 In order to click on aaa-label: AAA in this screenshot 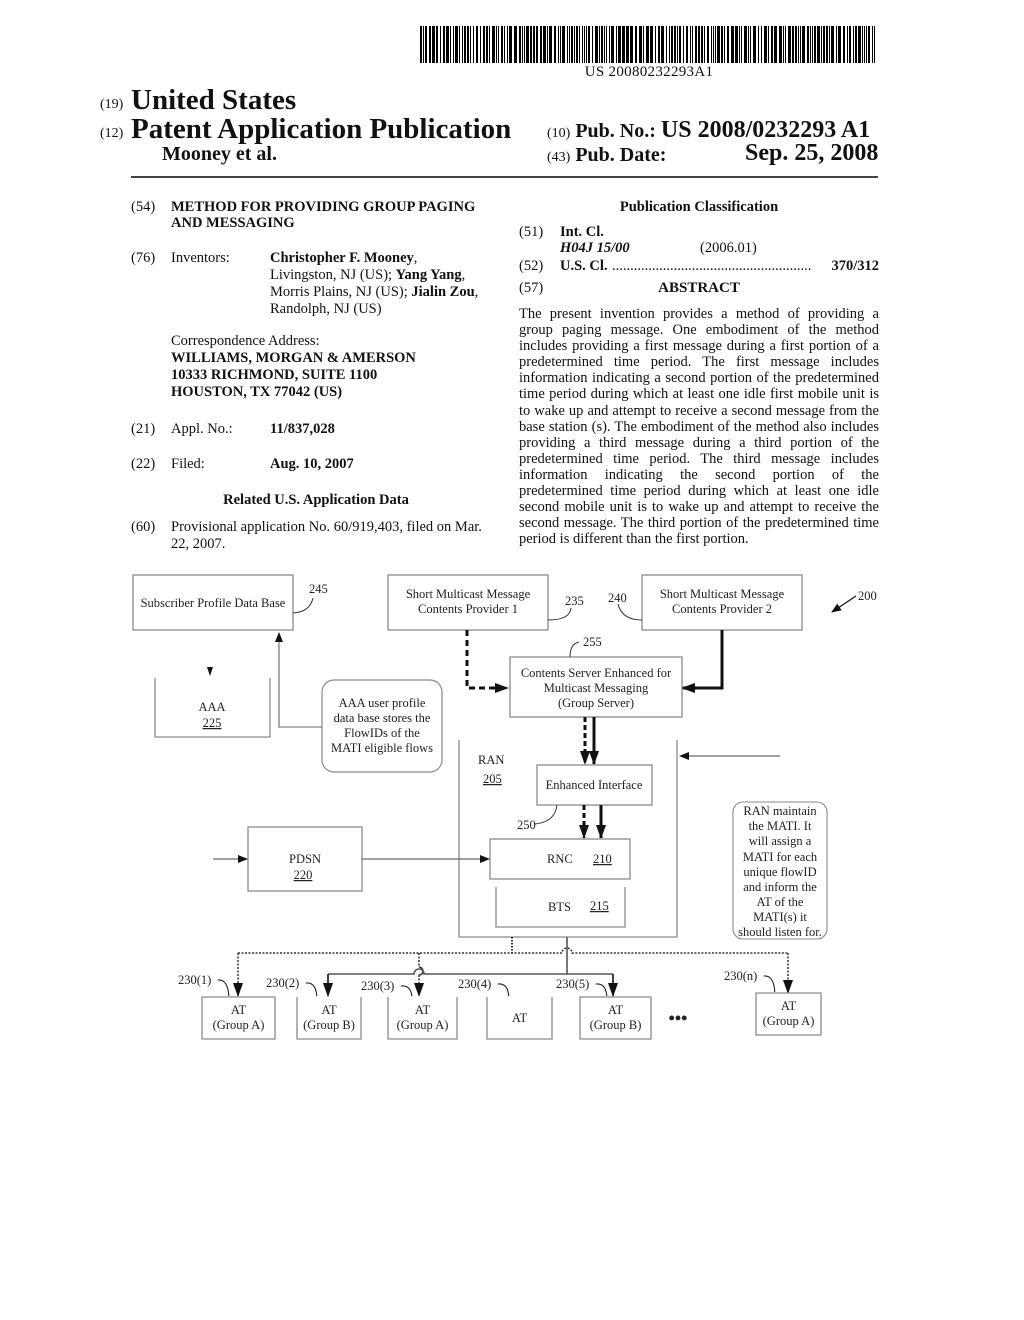, I will do `click(211, 707)`.